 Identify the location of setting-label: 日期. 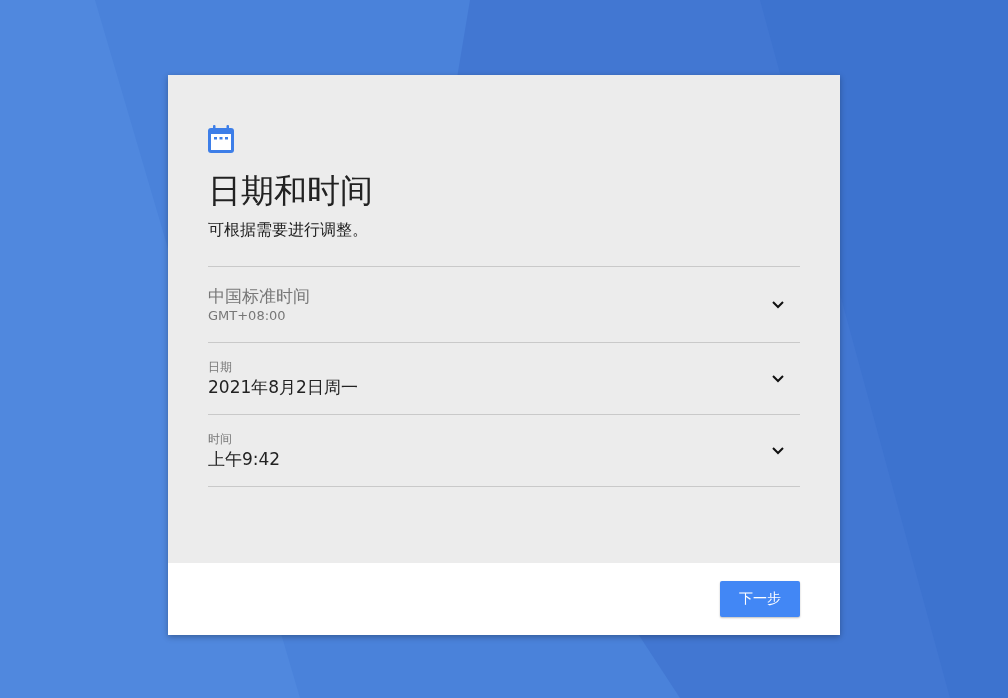
(220, 367).